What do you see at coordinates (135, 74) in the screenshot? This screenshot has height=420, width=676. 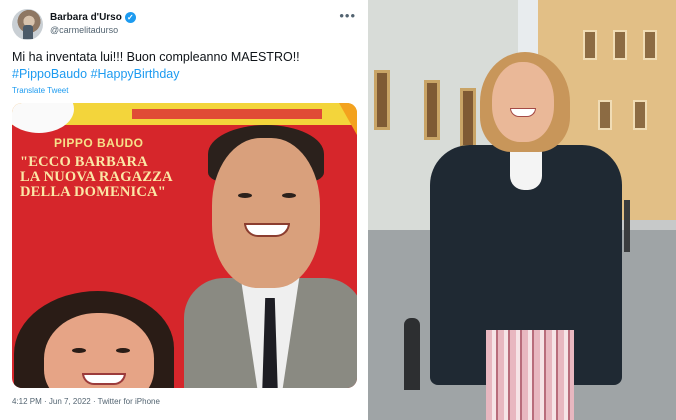 I see `hashtag-link: #HappyBirthday` at bounding box center [135, 74].